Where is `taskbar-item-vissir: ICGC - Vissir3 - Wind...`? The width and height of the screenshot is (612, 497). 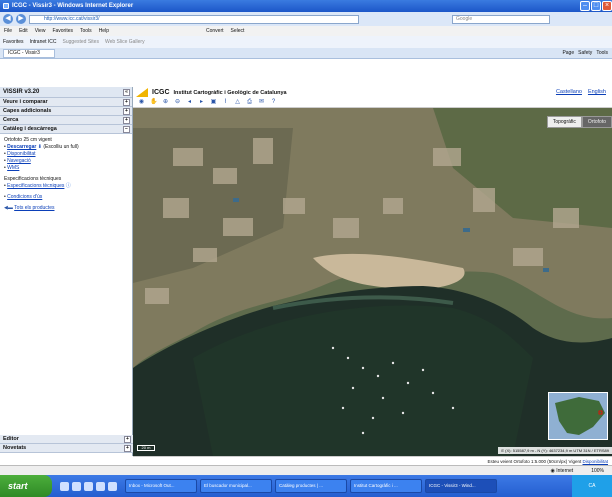 taskbar-item-vissir: ICGC - Vissir3 - Wind... is located at coordinates (461, 486).